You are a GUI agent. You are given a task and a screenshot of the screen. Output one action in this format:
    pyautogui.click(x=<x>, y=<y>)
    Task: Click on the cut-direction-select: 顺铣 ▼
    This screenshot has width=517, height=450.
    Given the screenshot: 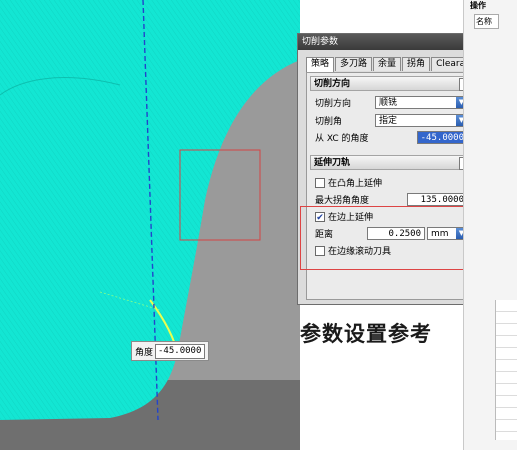 What is the action you would take?
    pyautogui.click(x=421, y=102)
    